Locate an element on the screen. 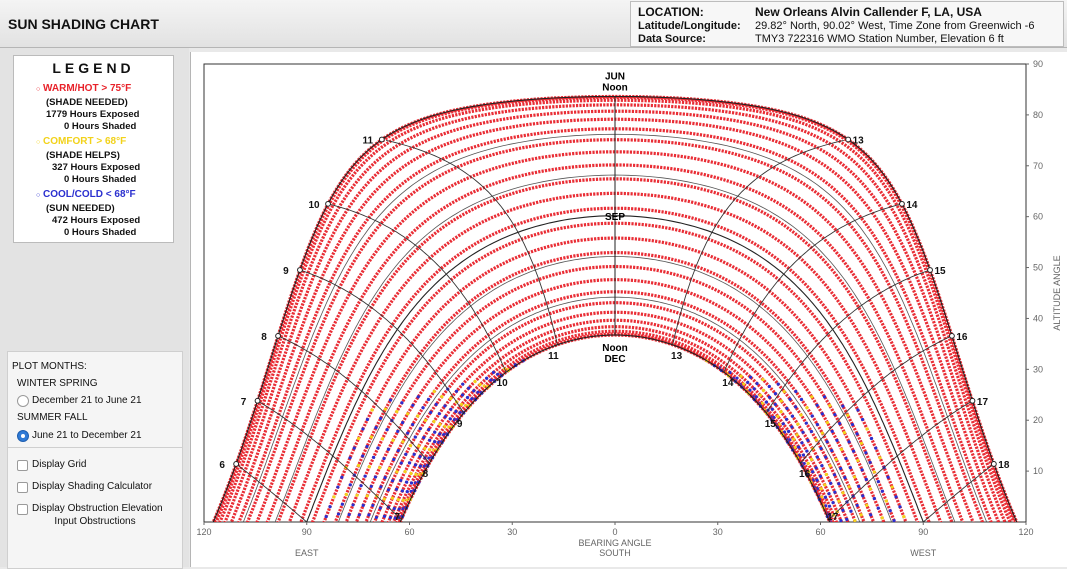 This screenshot has height=569, width=1067. display-grid-label: Display Grid is located at coordinates (59, 464).